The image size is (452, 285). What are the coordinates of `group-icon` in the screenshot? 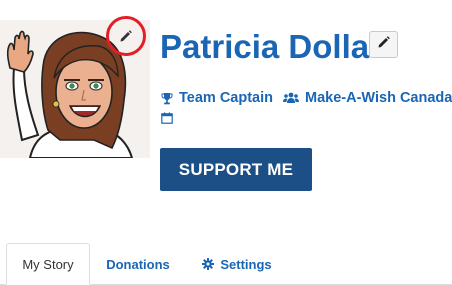 It's located at (291, 98).